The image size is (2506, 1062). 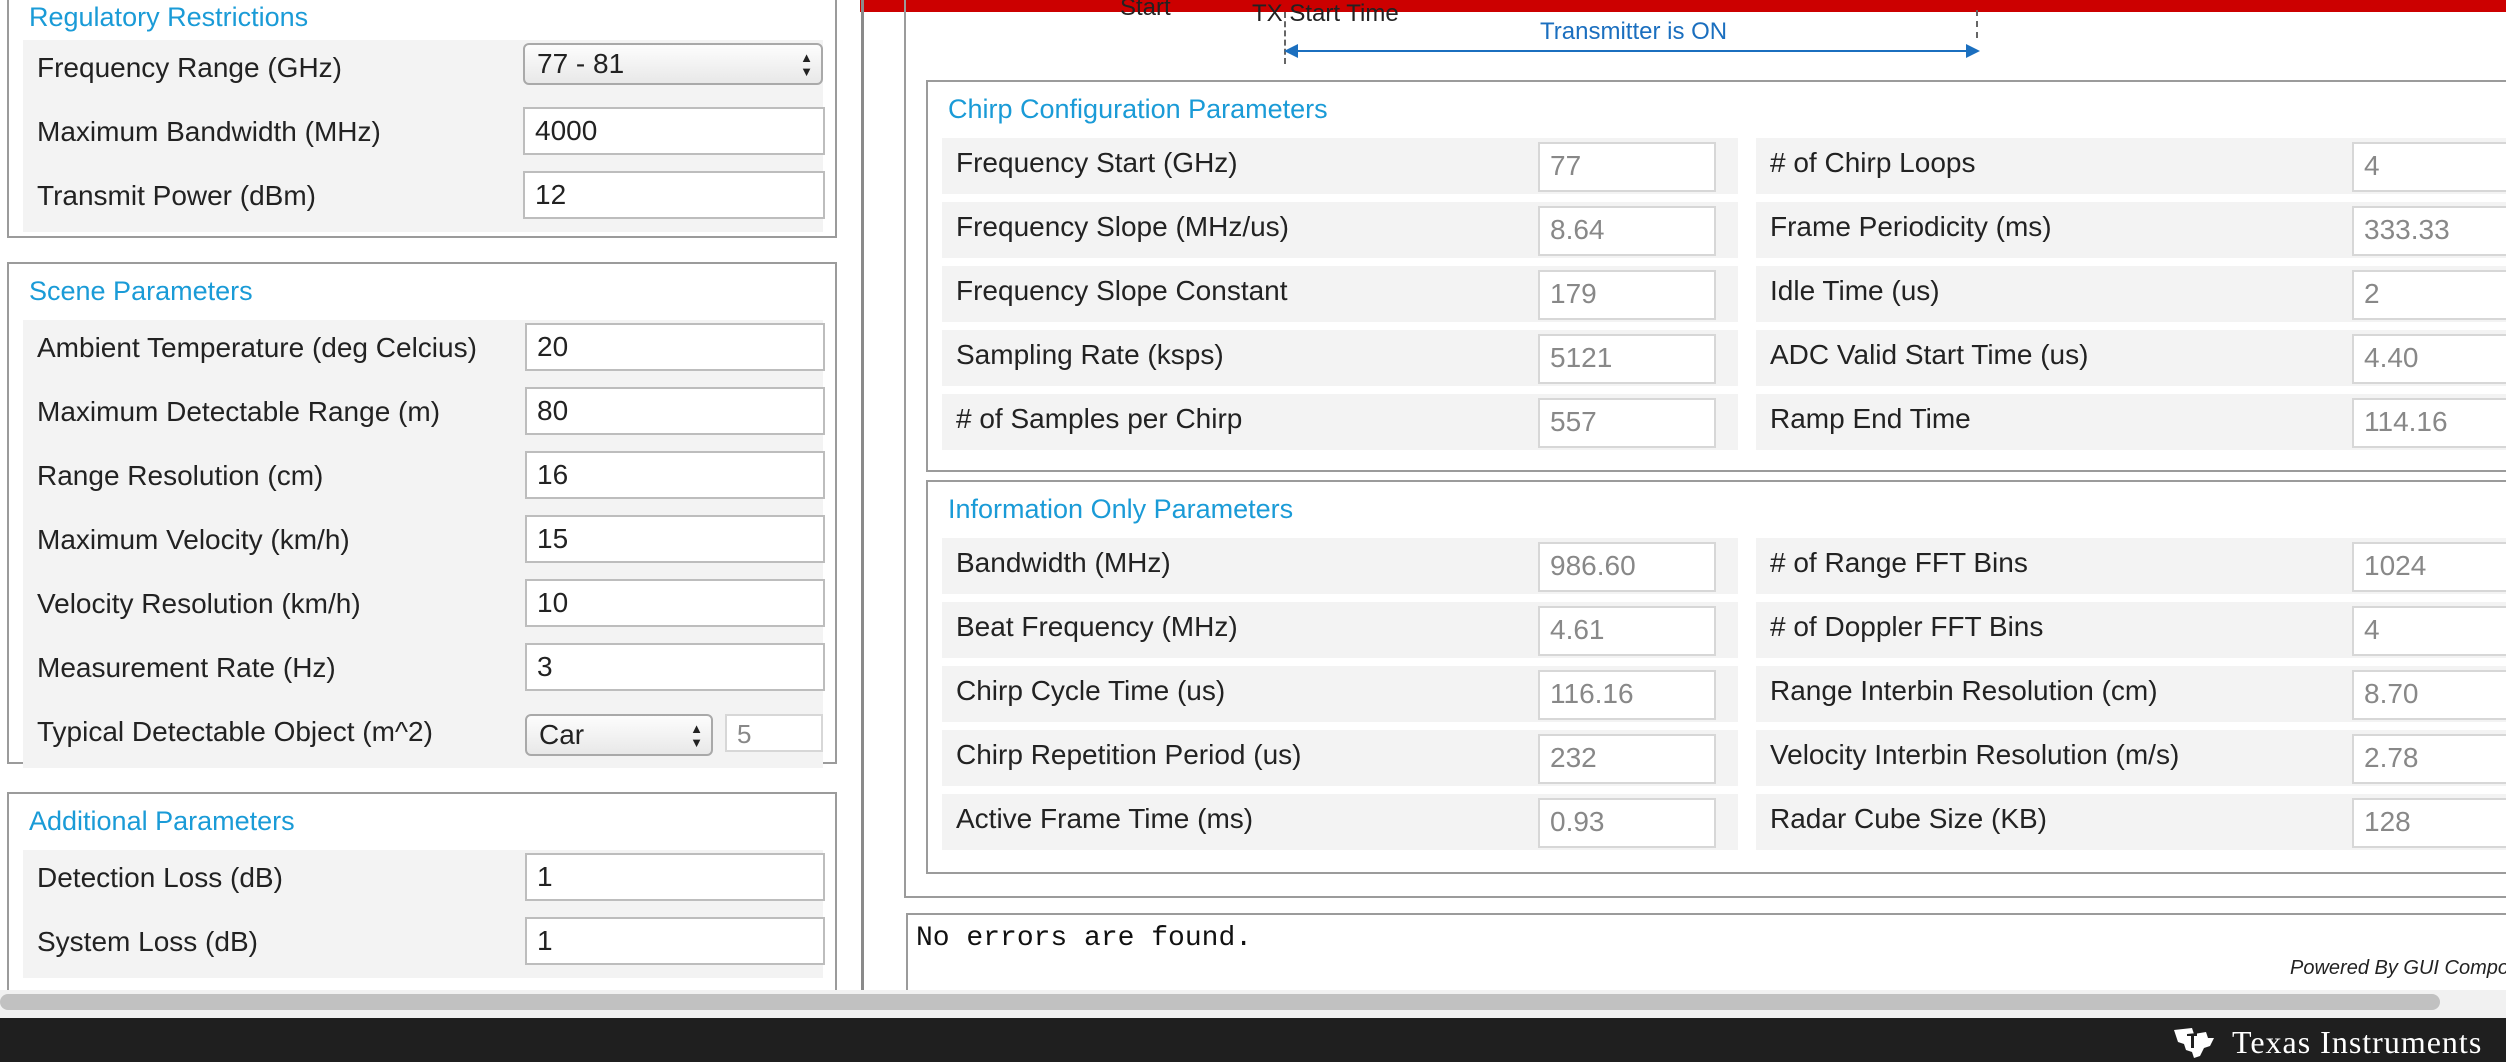 I want to click on param-label: # of Chirp Loops, so click(x=1873, y=162).